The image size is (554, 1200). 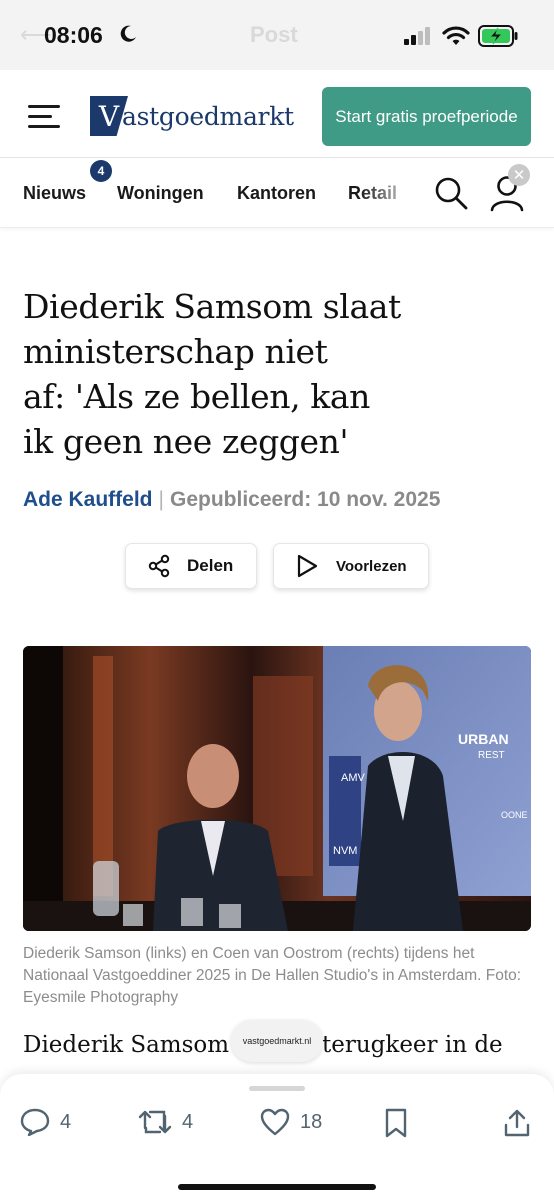 I want to click on screen-text: NVM, so click(x=345, y=851).